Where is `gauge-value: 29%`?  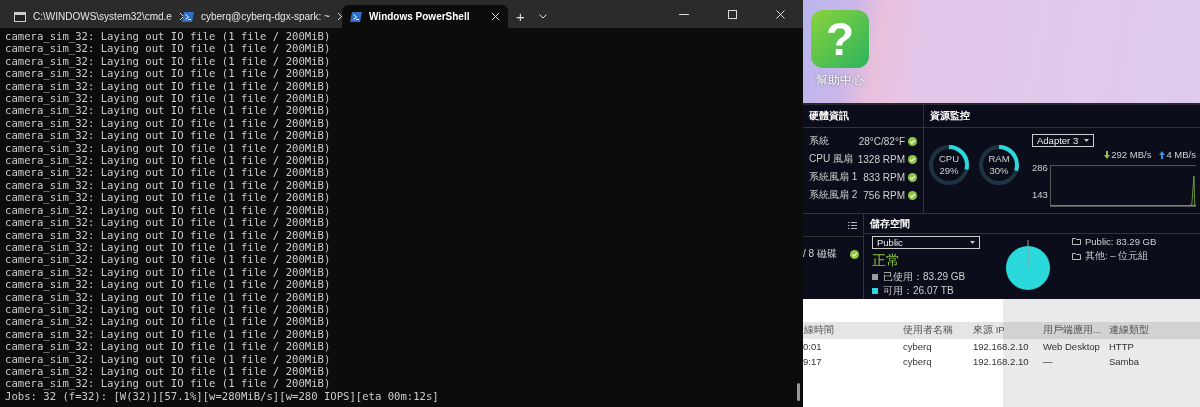
gauge-value: 29% is located at coordinates (949, 171).